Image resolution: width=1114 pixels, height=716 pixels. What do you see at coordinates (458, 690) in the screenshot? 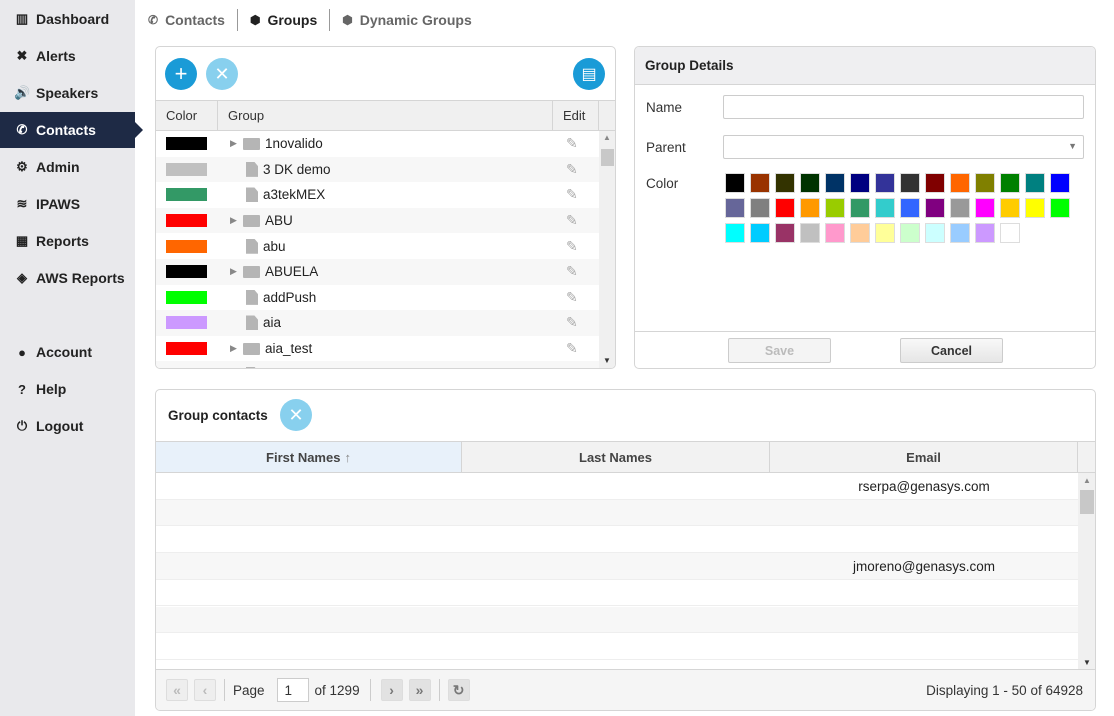
I see `refresh-button: ↻` at bounding box center [458, 690].